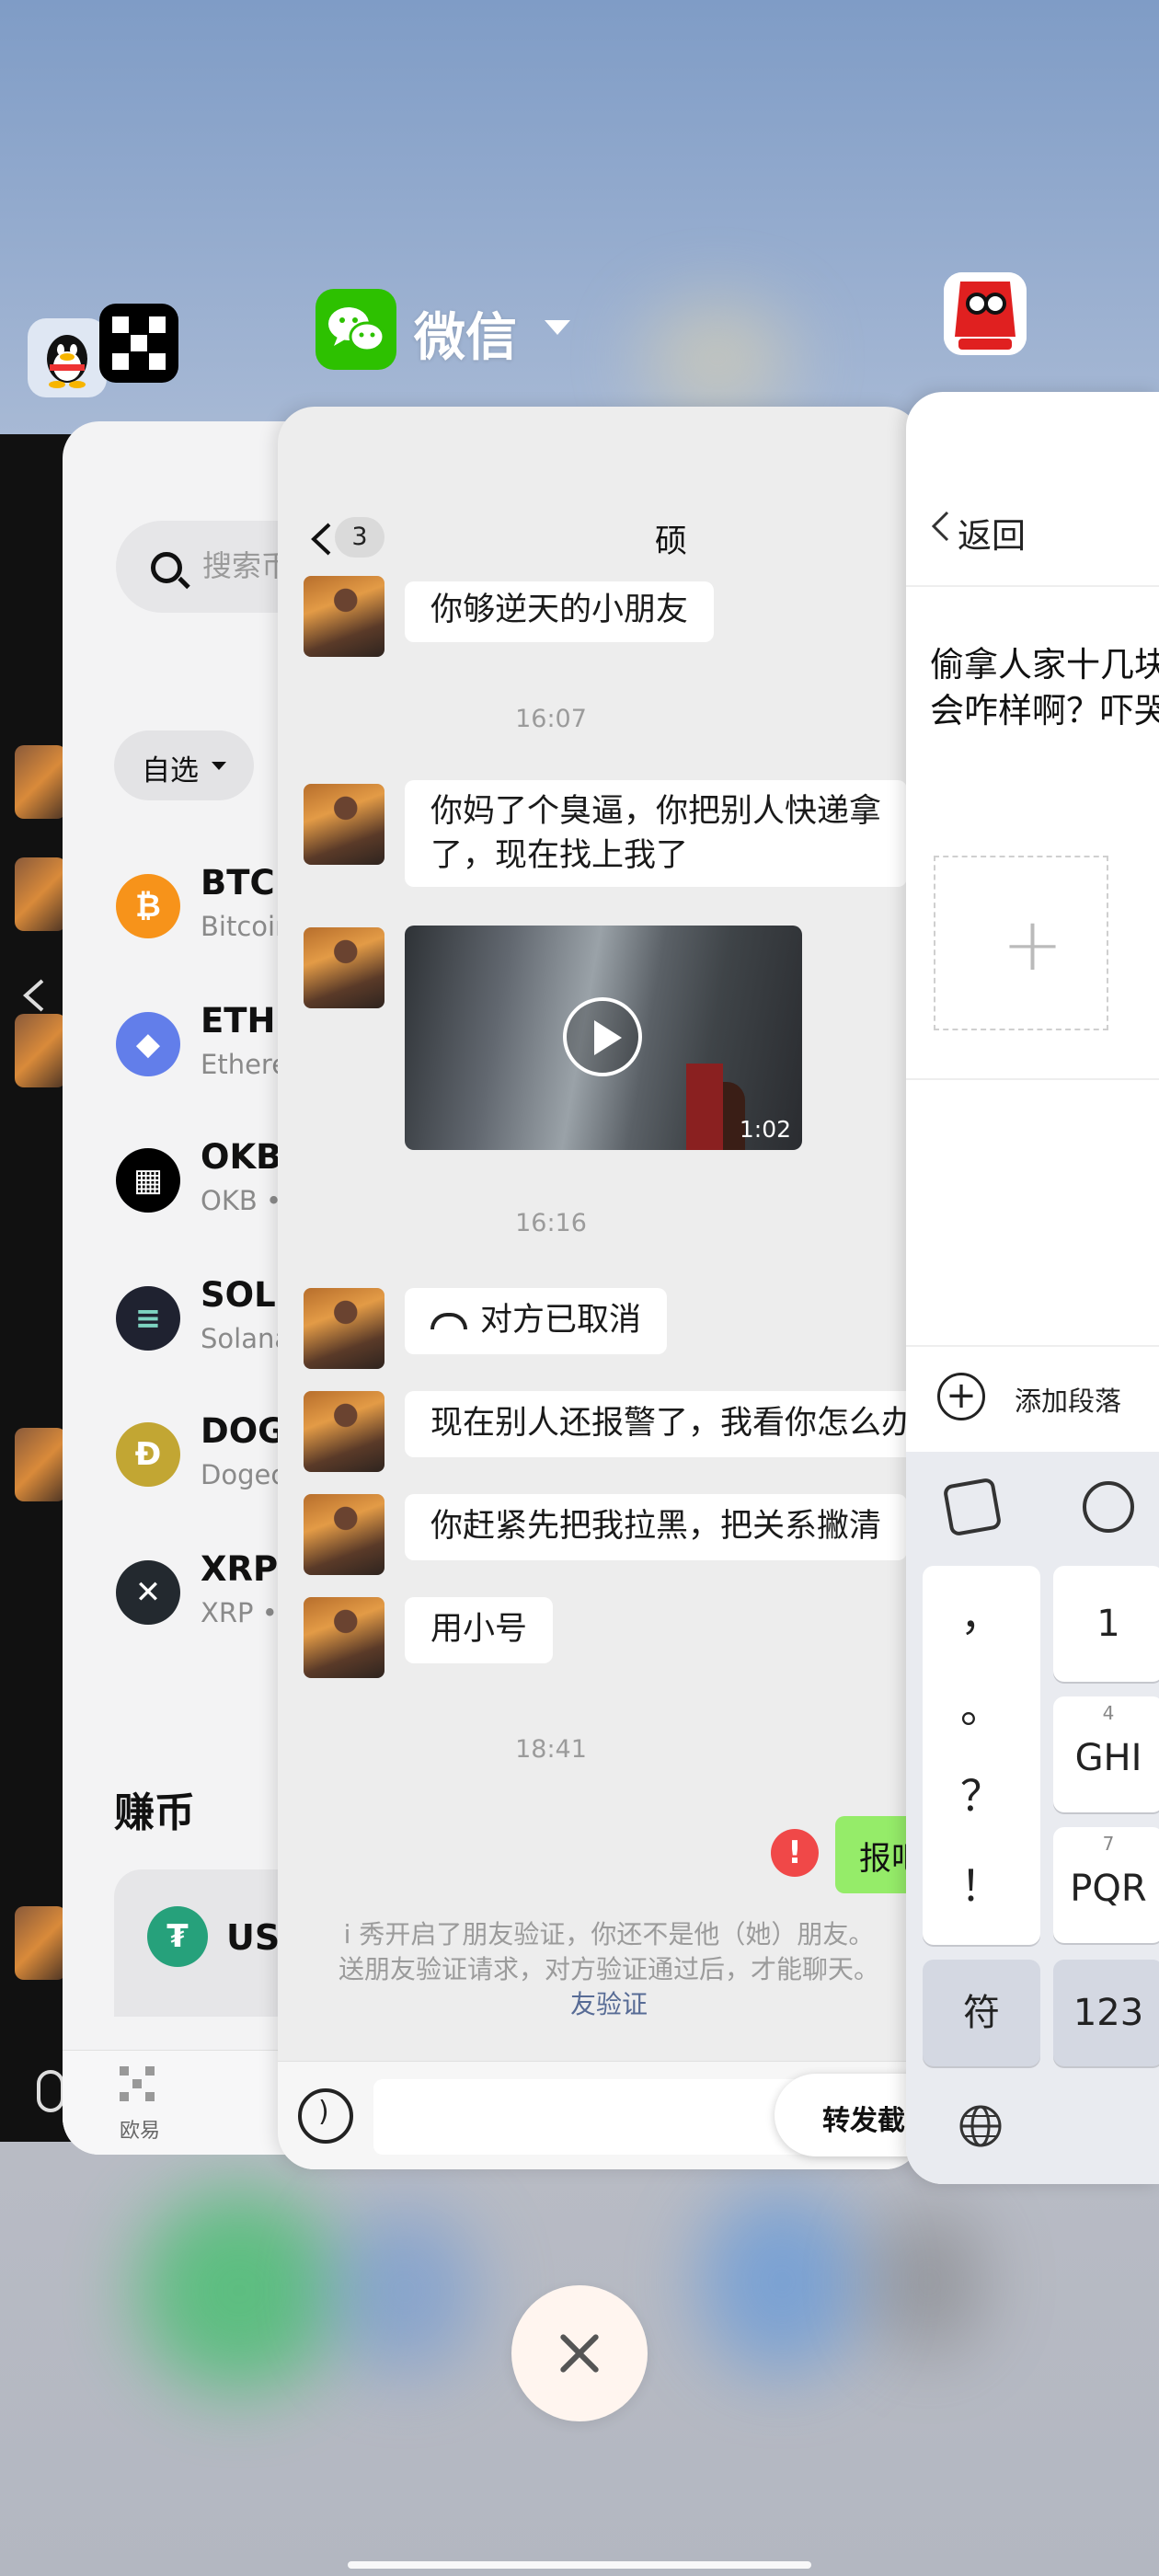  I want to click on search-icon, so click(166, 567).